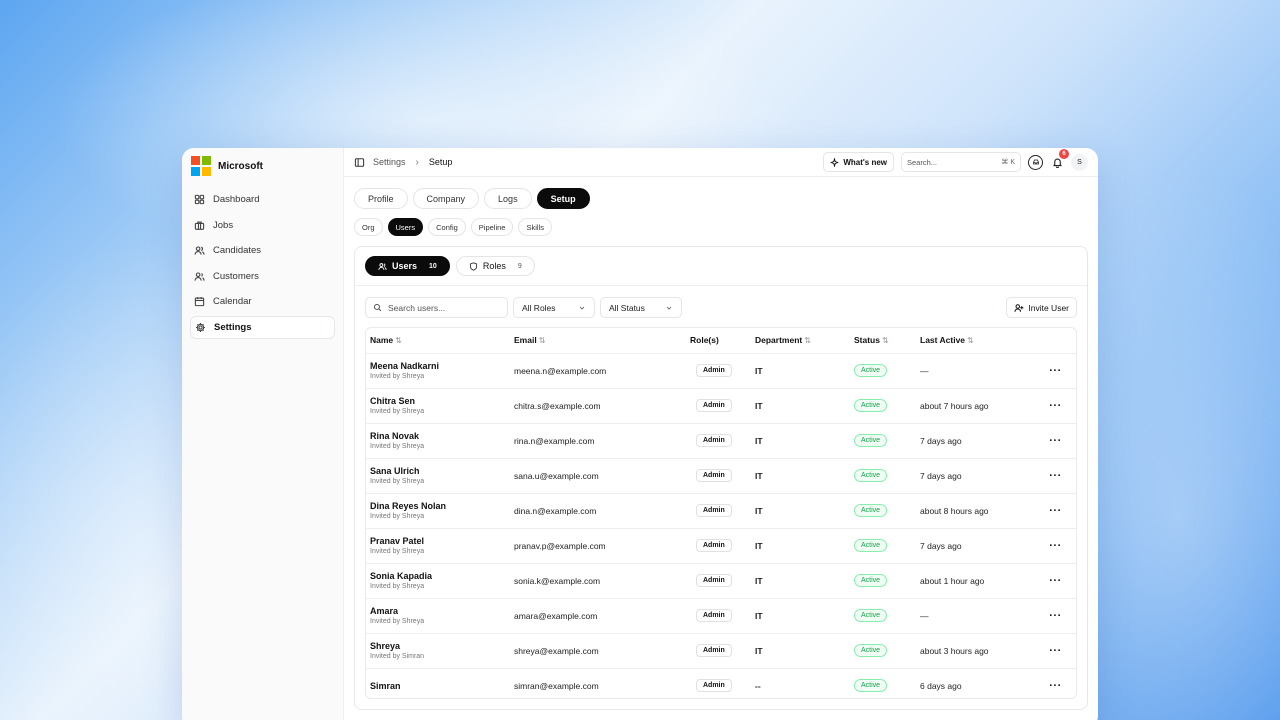 This screenshot has width=1280, height=720. What do you see at coordinates (598, 651) in the screenshot?
I see `cell-email: shreya@example.com` at bounding box center [598, 651].